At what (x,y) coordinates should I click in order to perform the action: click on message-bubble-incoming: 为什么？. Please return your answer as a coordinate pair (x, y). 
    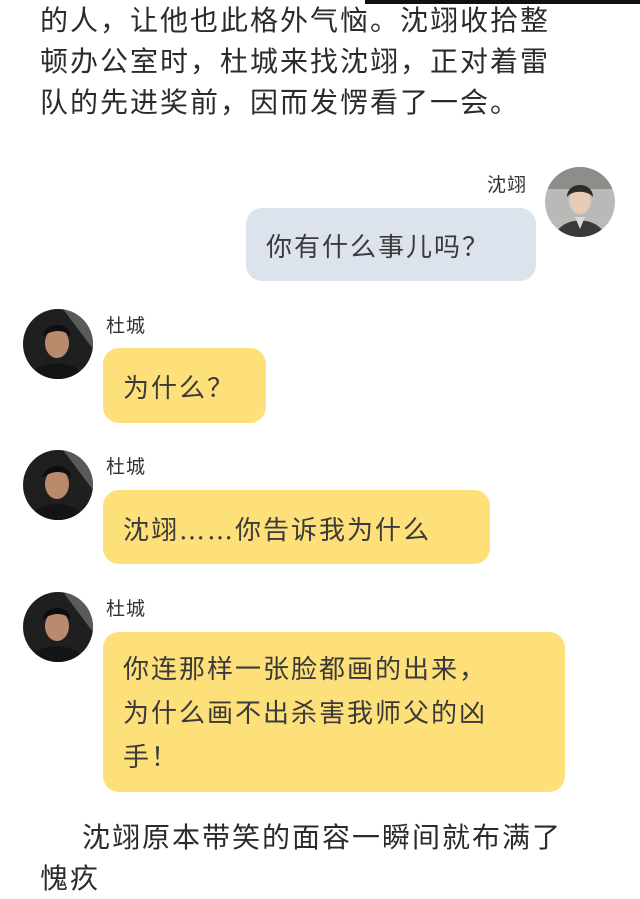
    Looking at the image, I should click on (184, 385).